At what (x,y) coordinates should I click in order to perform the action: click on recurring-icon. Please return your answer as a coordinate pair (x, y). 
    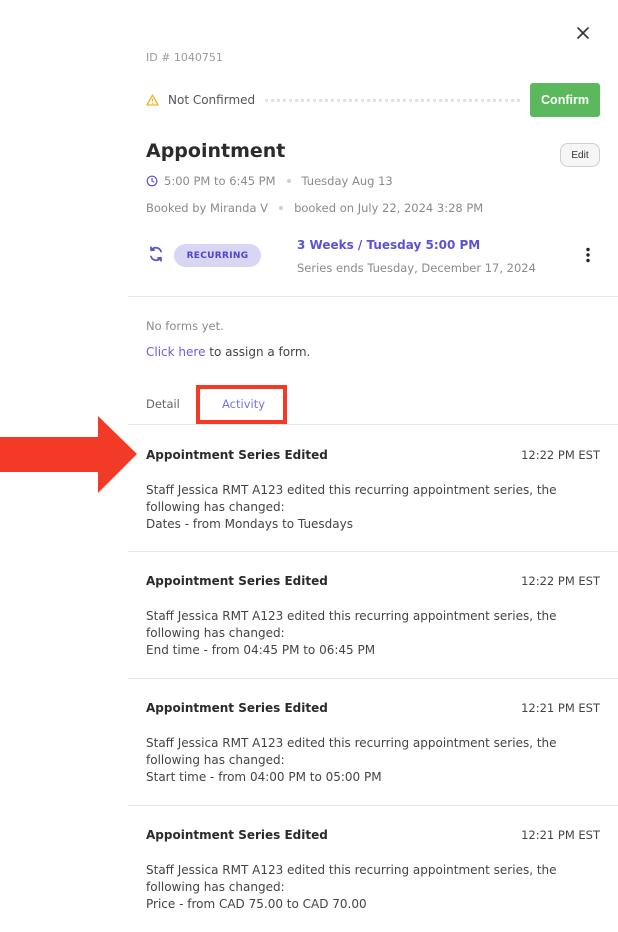
    Looking at the image, I should click on (156, 254).